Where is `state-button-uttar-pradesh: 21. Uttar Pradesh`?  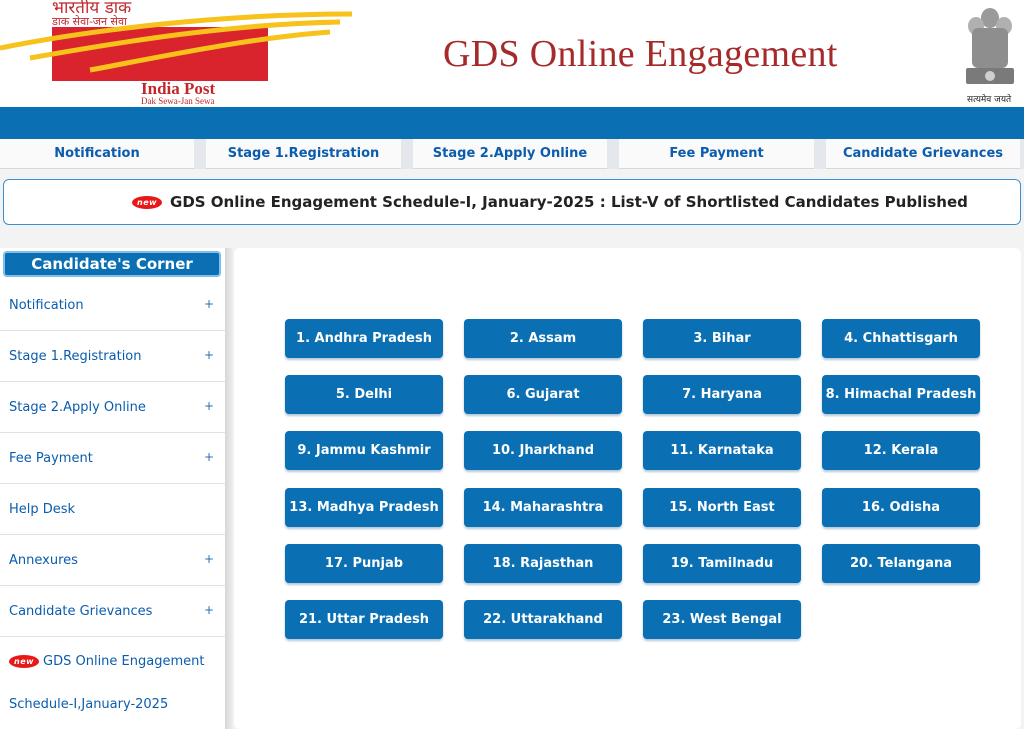
state-button-uttar-pradesh: 21. Uttar Pradesh is located at coordinates (364, 619).